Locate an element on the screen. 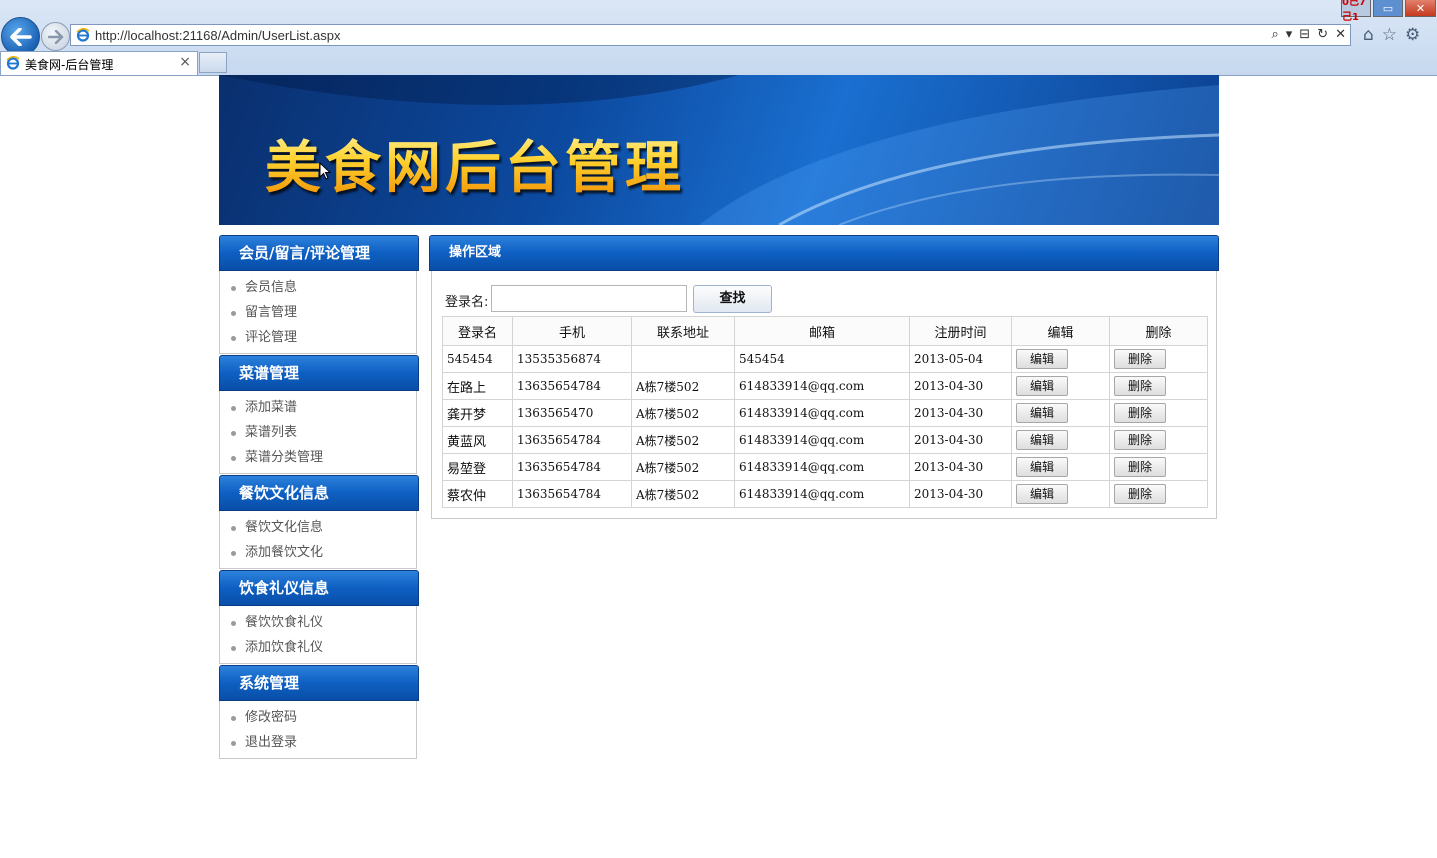 The width and height of the screenshot is (1437, 858). new-tab-button is located at coordinates (213, 62).